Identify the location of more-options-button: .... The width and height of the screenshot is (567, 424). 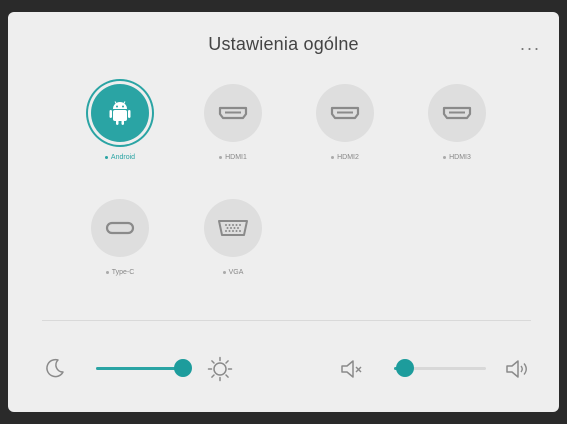
(530, 44).